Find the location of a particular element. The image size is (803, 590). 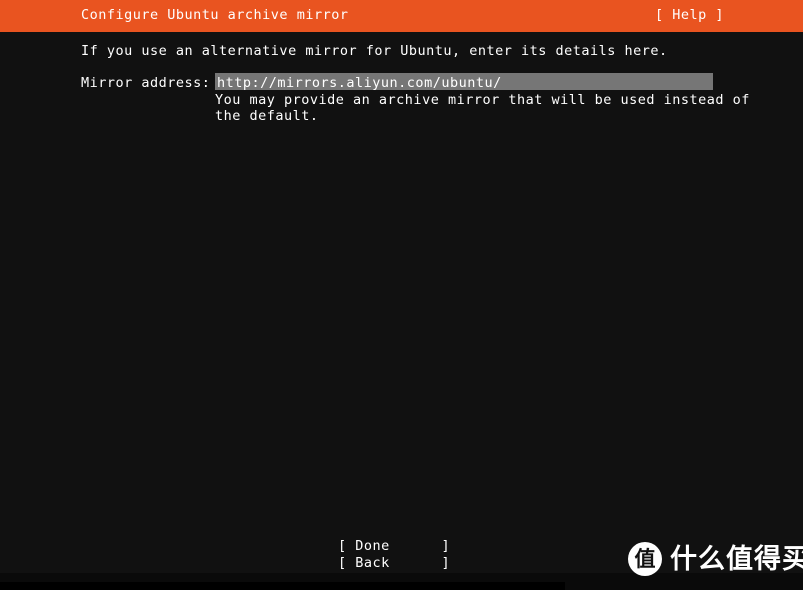

field-help-line-2: the default. is located at coordinates (267, 116).